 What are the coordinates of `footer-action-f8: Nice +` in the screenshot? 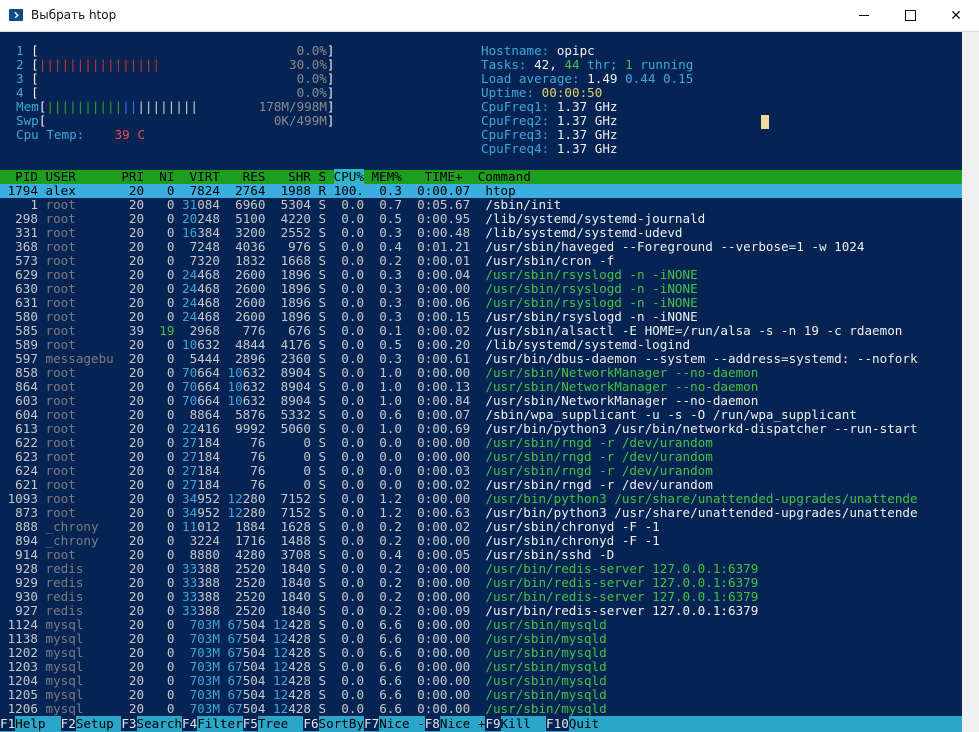 It's located at (463, 723).